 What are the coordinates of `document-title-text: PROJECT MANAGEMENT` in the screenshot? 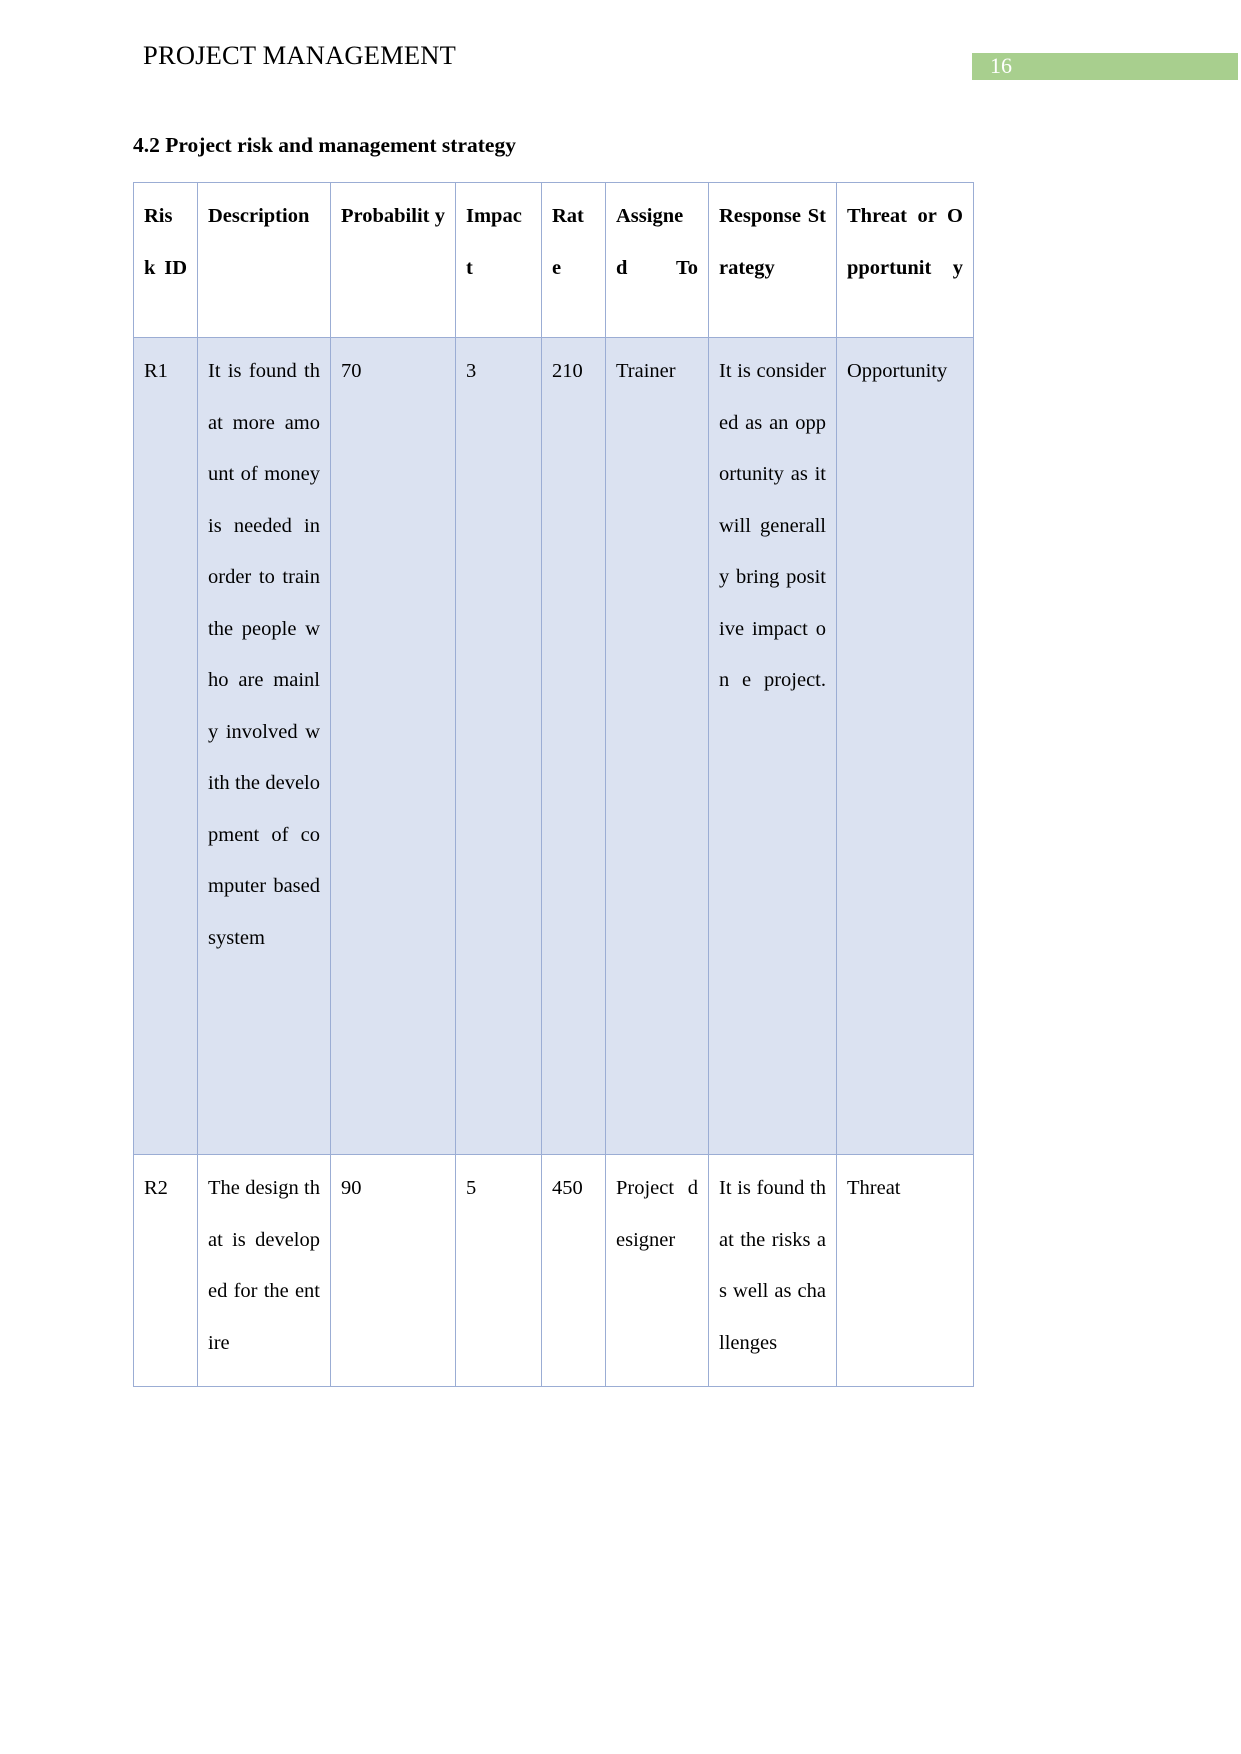 It's located at (300, 55).